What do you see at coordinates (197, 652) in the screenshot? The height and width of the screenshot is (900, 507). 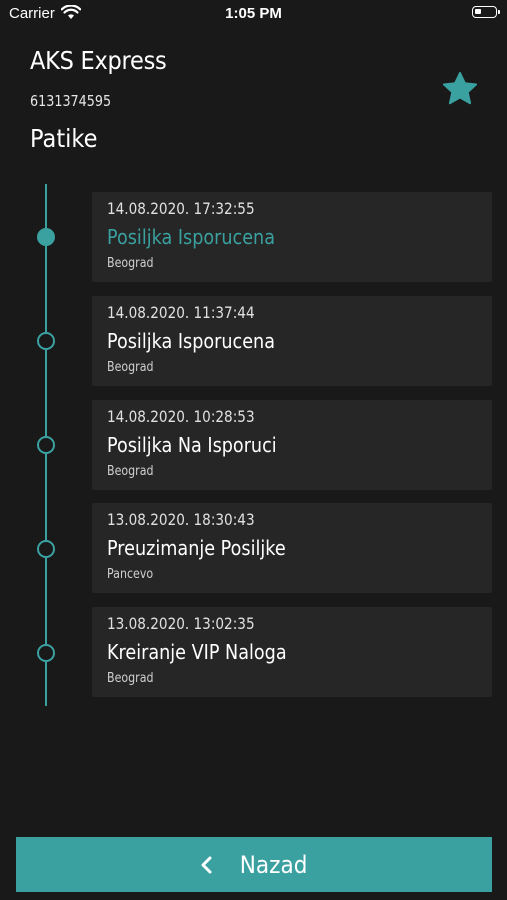 I see `event-status: Kreiranje VIP Naloga` at bounding box center [197, 652].